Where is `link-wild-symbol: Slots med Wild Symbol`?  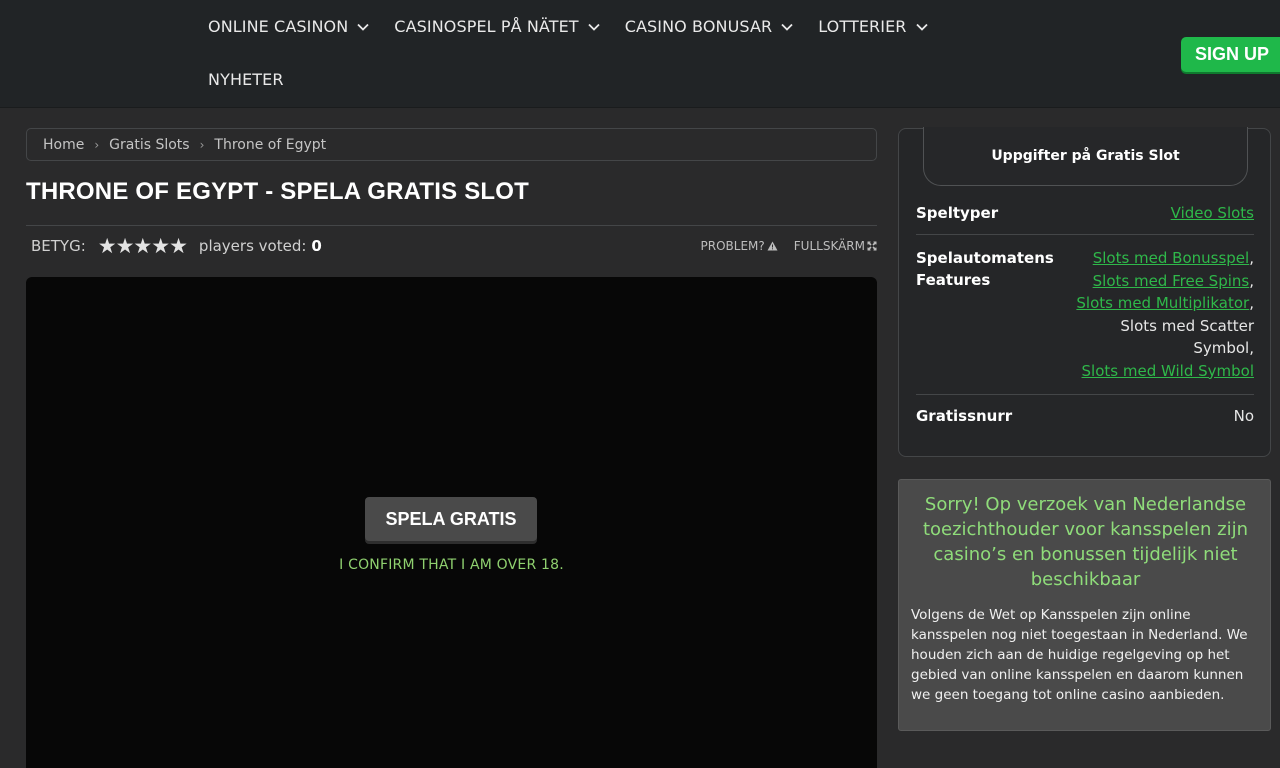 link-wild-symbol: Slots med Wild Symbol is located at coordinates (1168, 371).